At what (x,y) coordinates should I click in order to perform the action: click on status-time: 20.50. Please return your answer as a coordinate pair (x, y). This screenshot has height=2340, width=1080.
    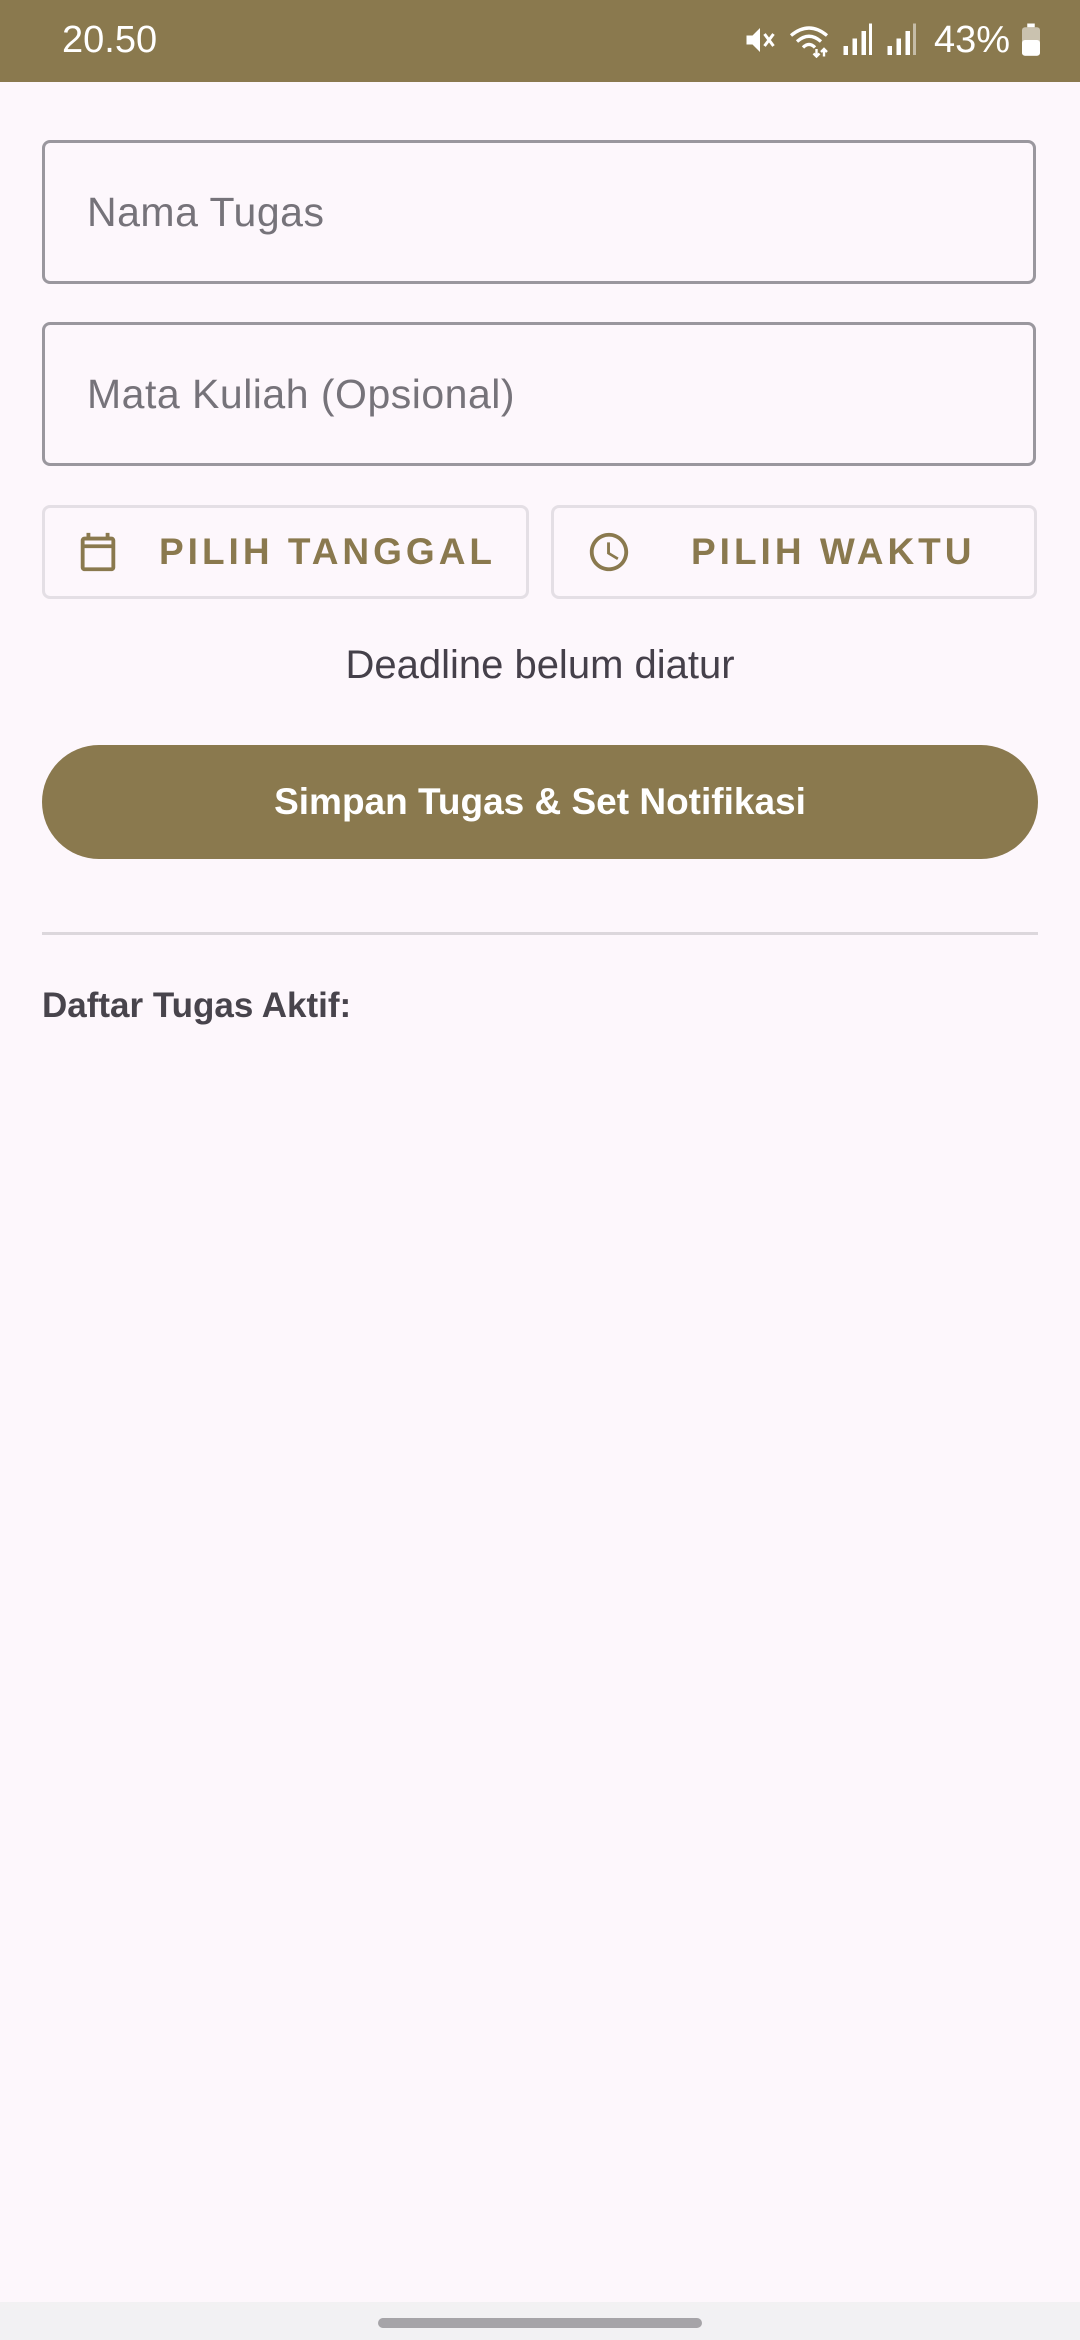
    Looking at the image, I should click on (110, 40).